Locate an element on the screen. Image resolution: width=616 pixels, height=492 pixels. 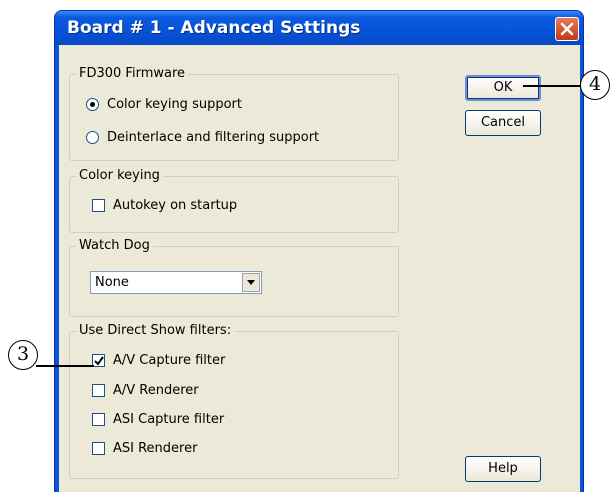
asi-capture-checkbox is located at coordinates (98, 419).